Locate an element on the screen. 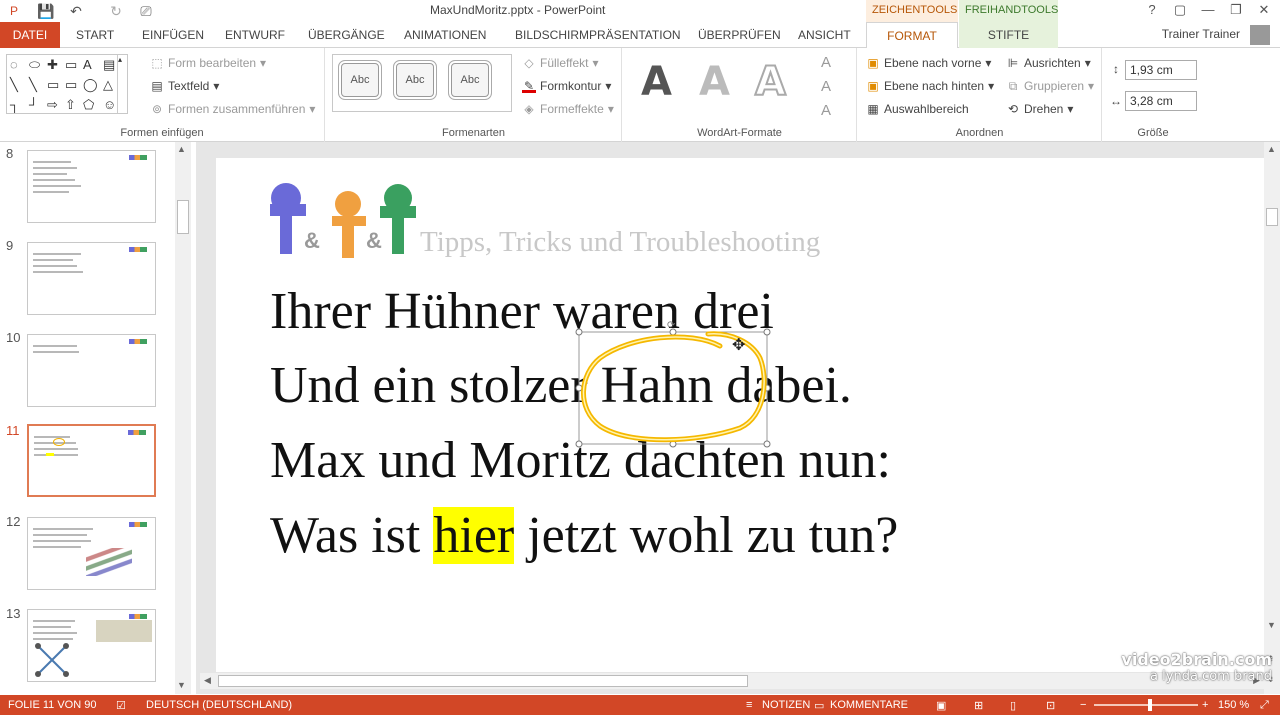 Image resolution: width=1280 pixels, height=715 pixels. tab-einfuegen: EINFÜGEN is located at coordinates (173, 35).